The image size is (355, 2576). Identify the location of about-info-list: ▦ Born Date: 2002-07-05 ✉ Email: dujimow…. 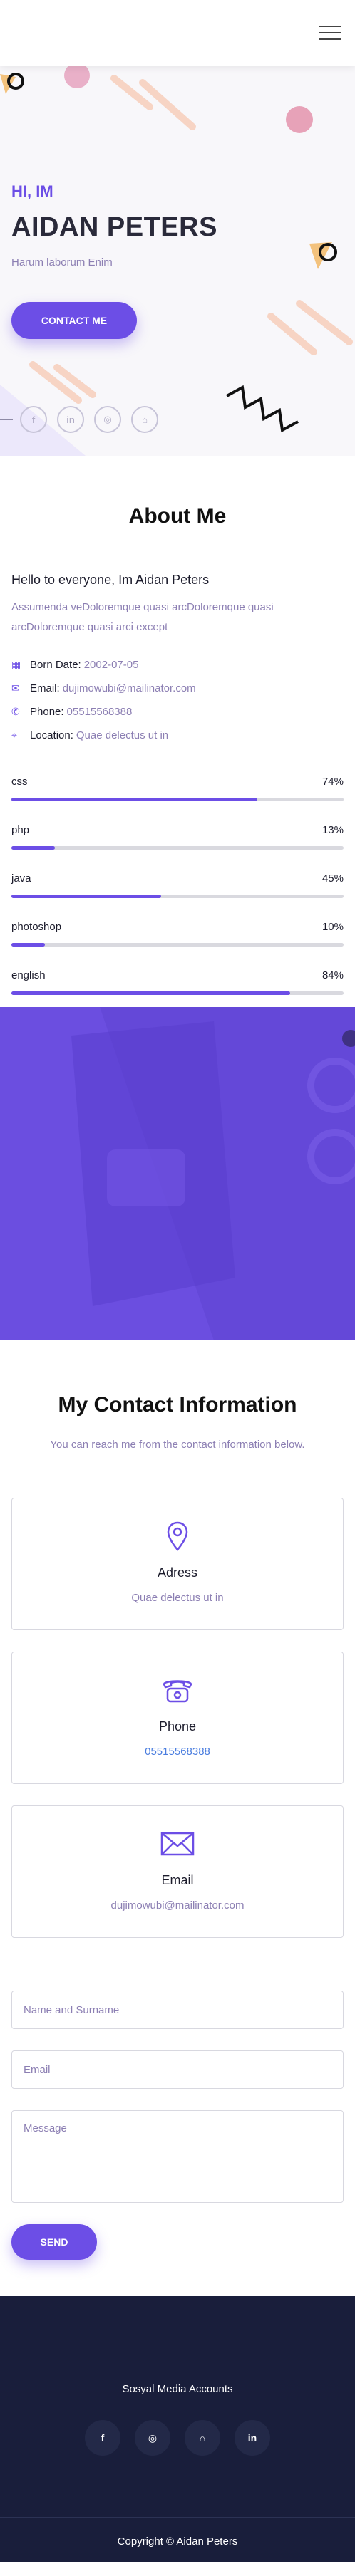
(177, 700).